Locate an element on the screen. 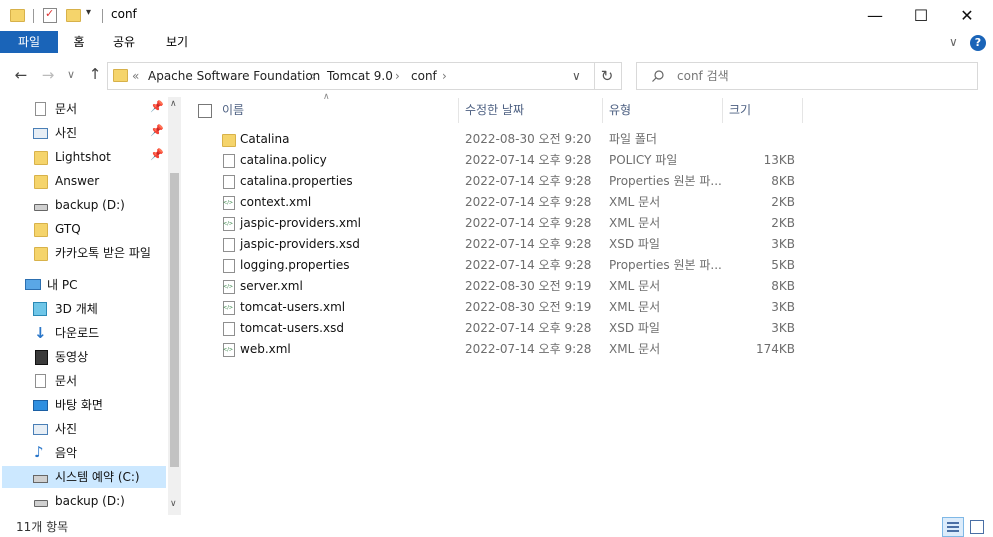  xml-file-icon is located at coordinates (229, 287).